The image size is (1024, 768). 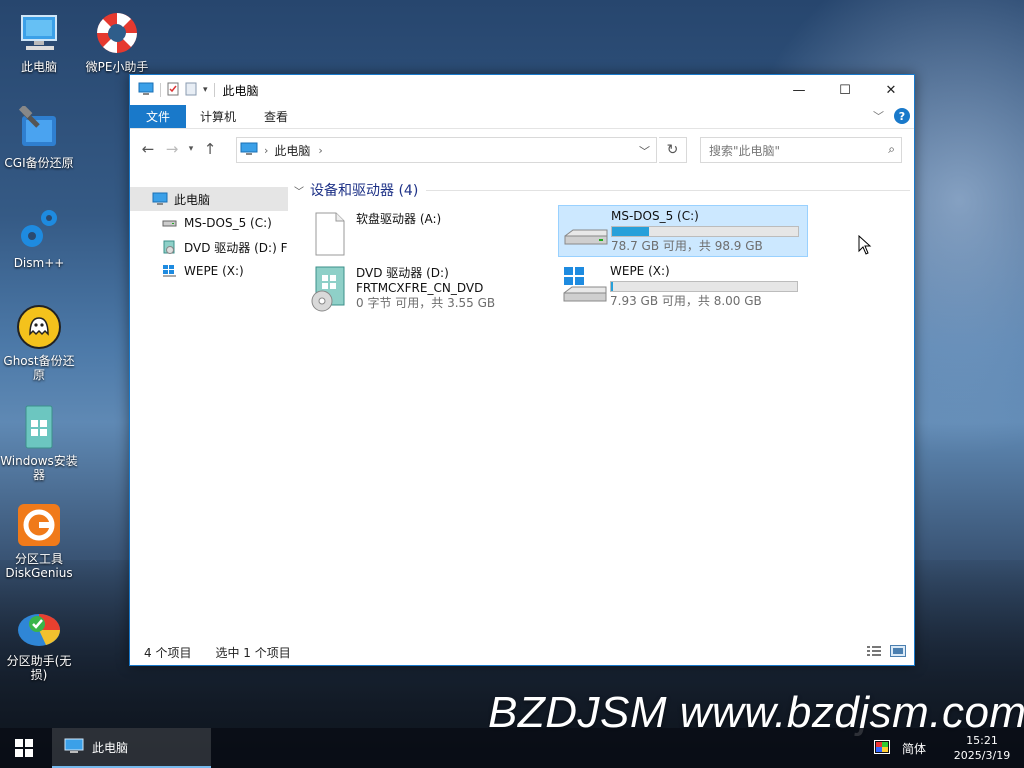 What do you see at coordinates (330, 234) in the screenshot?
I see `floppy-drive-icon` at bounding box center [330, 234].